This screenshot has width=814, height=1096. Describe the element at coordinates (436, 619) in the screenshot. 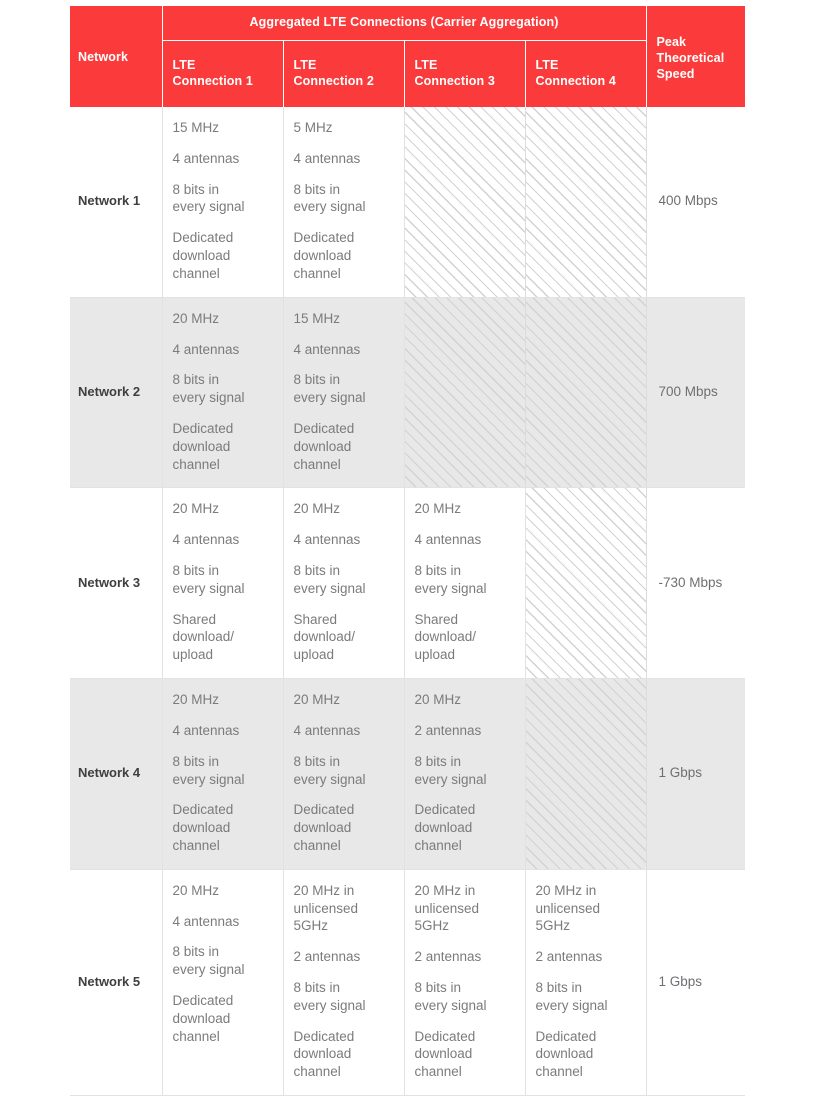

I see `channel-line-1: Shared` at that location.